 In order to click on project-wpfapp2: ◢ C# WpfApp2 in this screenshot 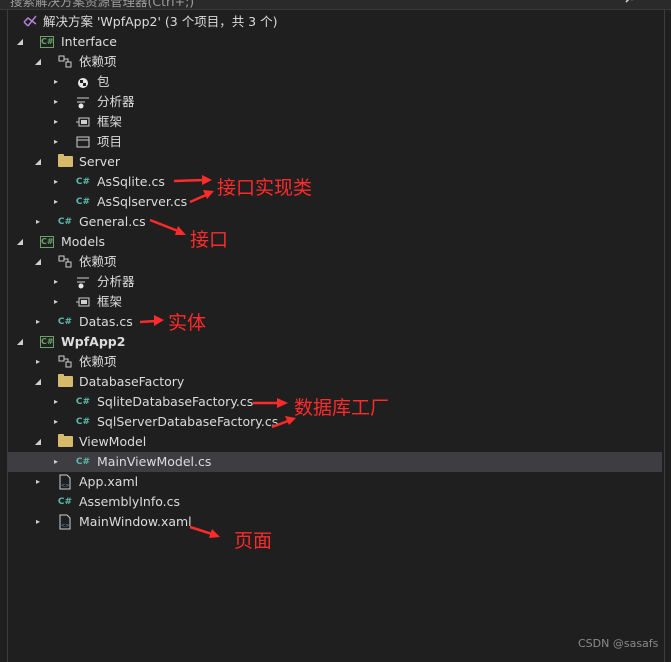, I will do `click(335, 342)`.